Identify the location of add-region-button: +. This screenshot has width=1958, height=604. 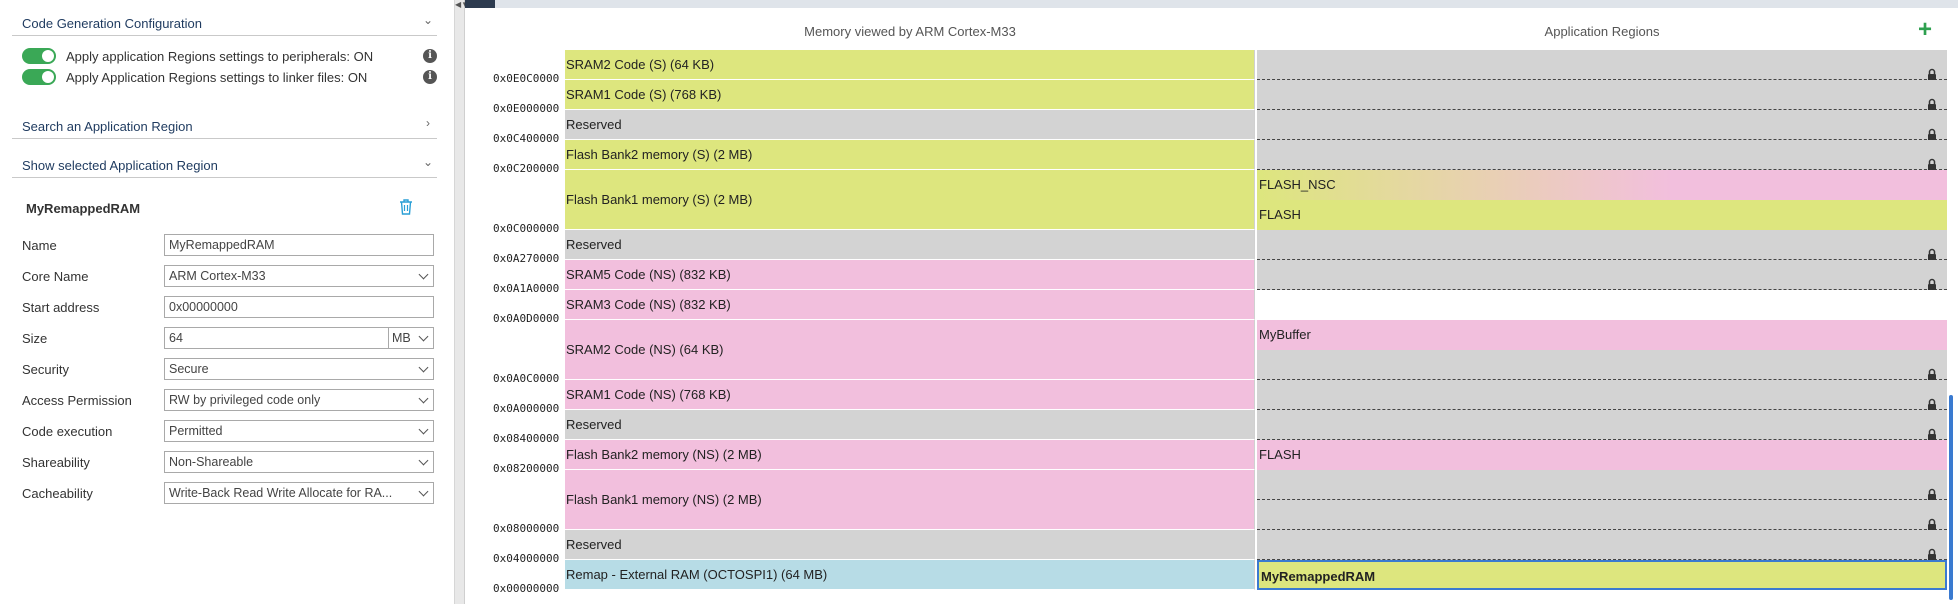
(1925, 30).